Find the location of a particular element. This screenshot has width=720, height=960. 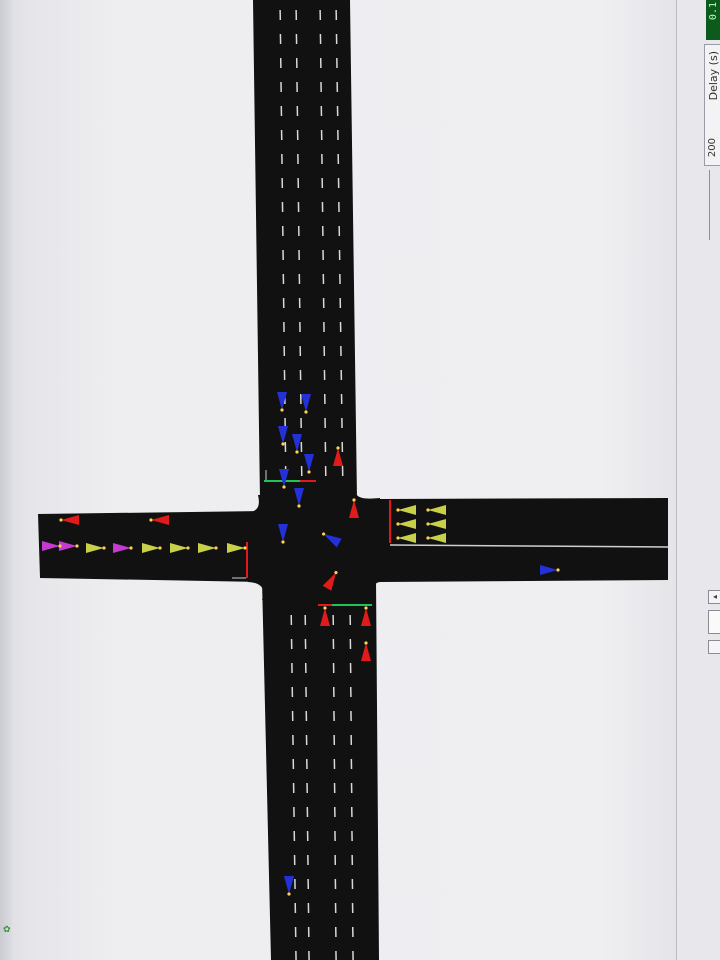

road-south-arm is located at coordinates (320, 770).